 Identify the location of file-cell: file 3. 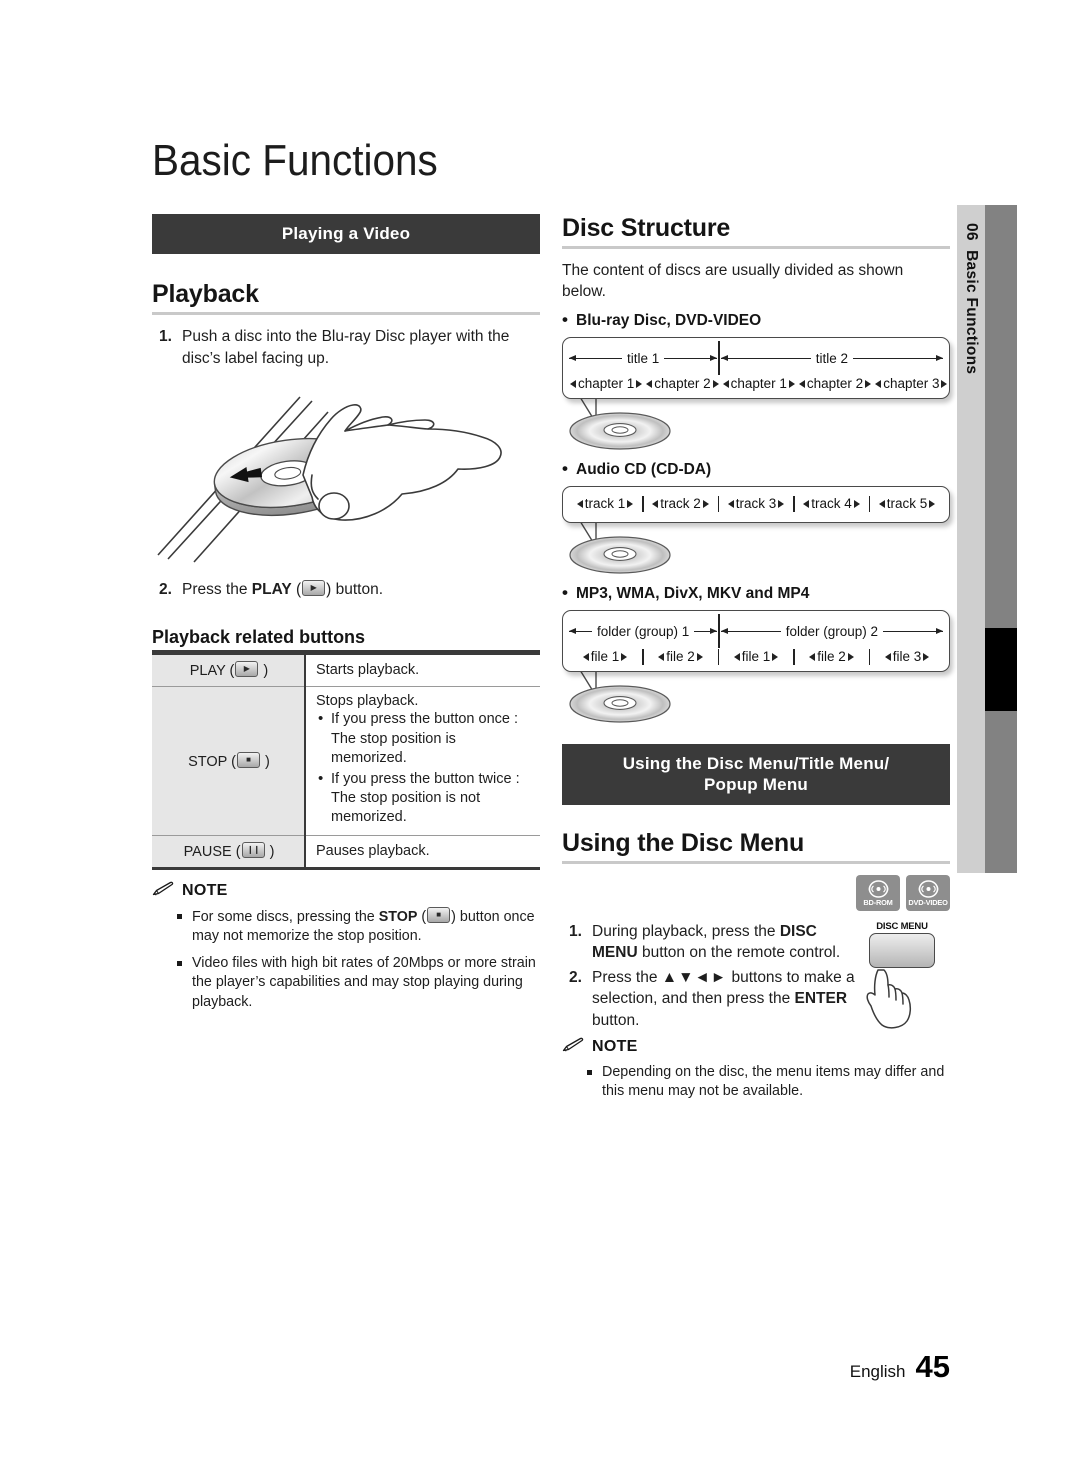
(907, 657).